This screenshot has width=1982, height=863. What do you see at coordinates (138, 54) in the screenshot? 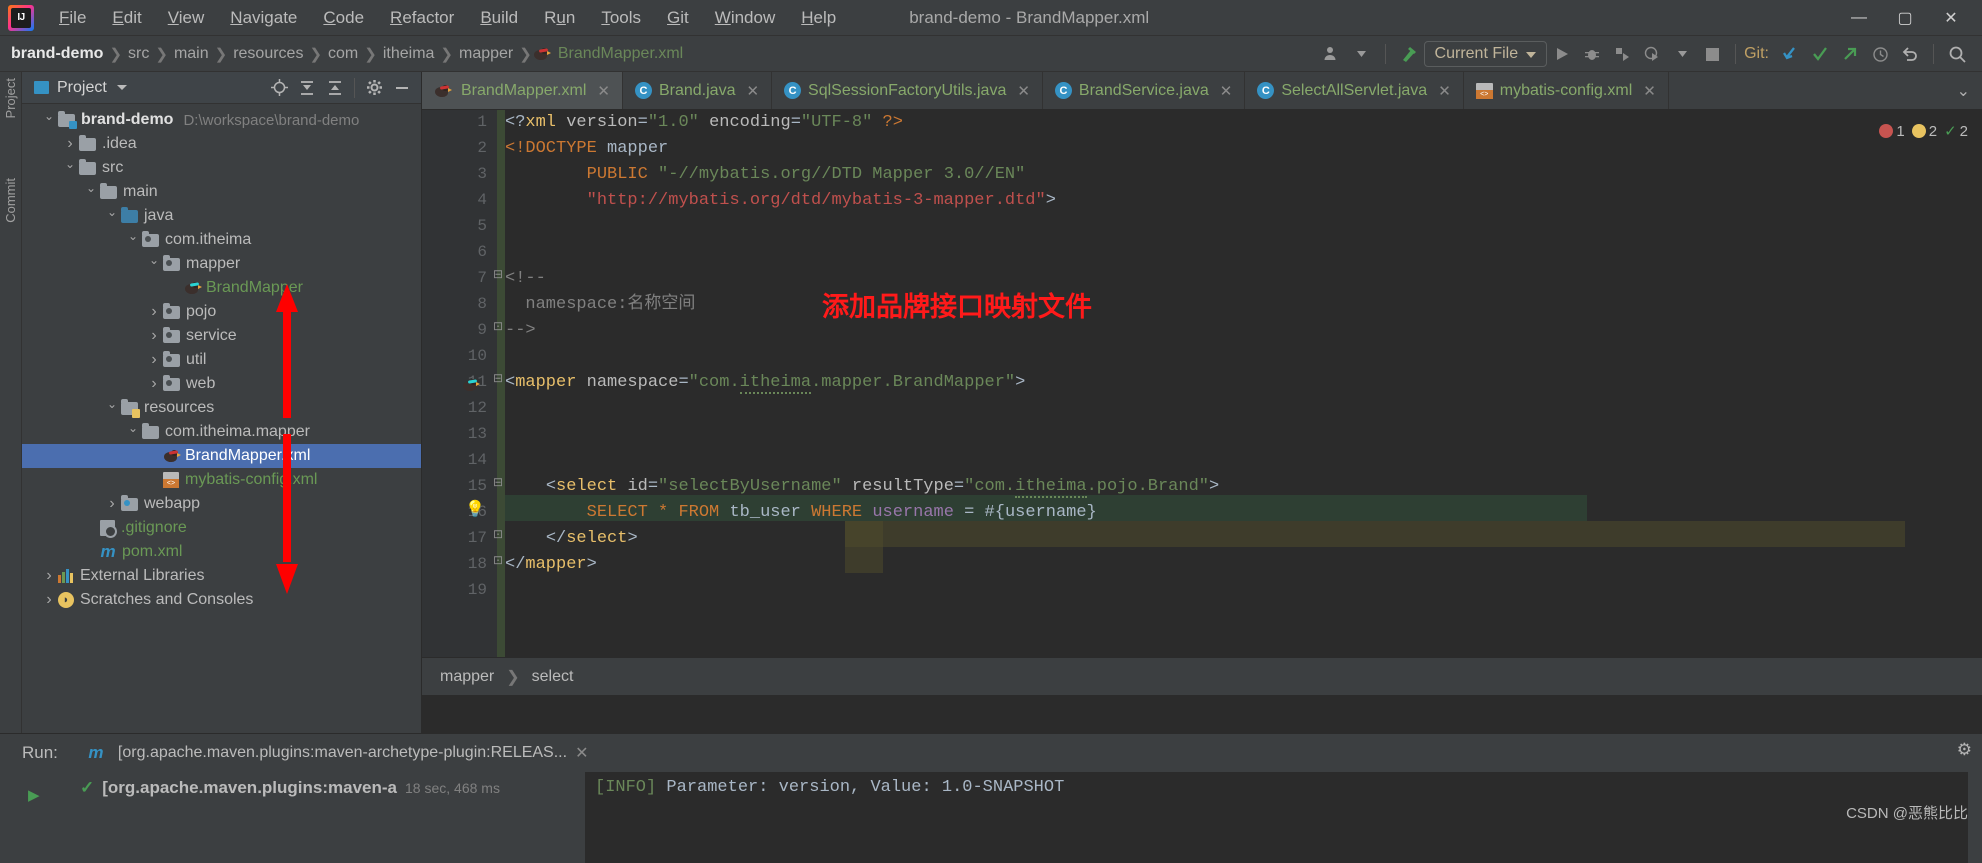
I see `breadcrumb-item-1: src` at bounding box center [138, 54].